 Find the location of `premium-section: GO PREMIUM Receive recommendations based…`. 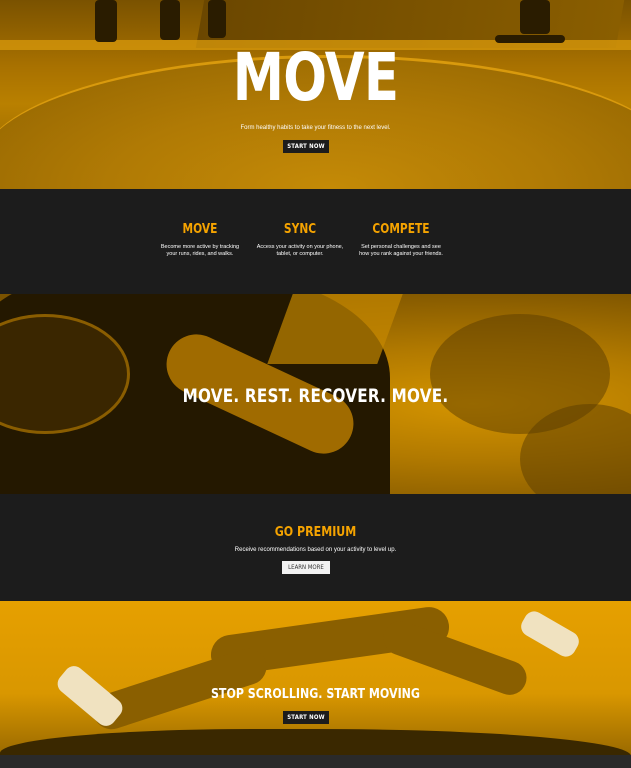

premium-section: GO PREMIUM Receive recommendations based… is located at coordinates (315, 547).